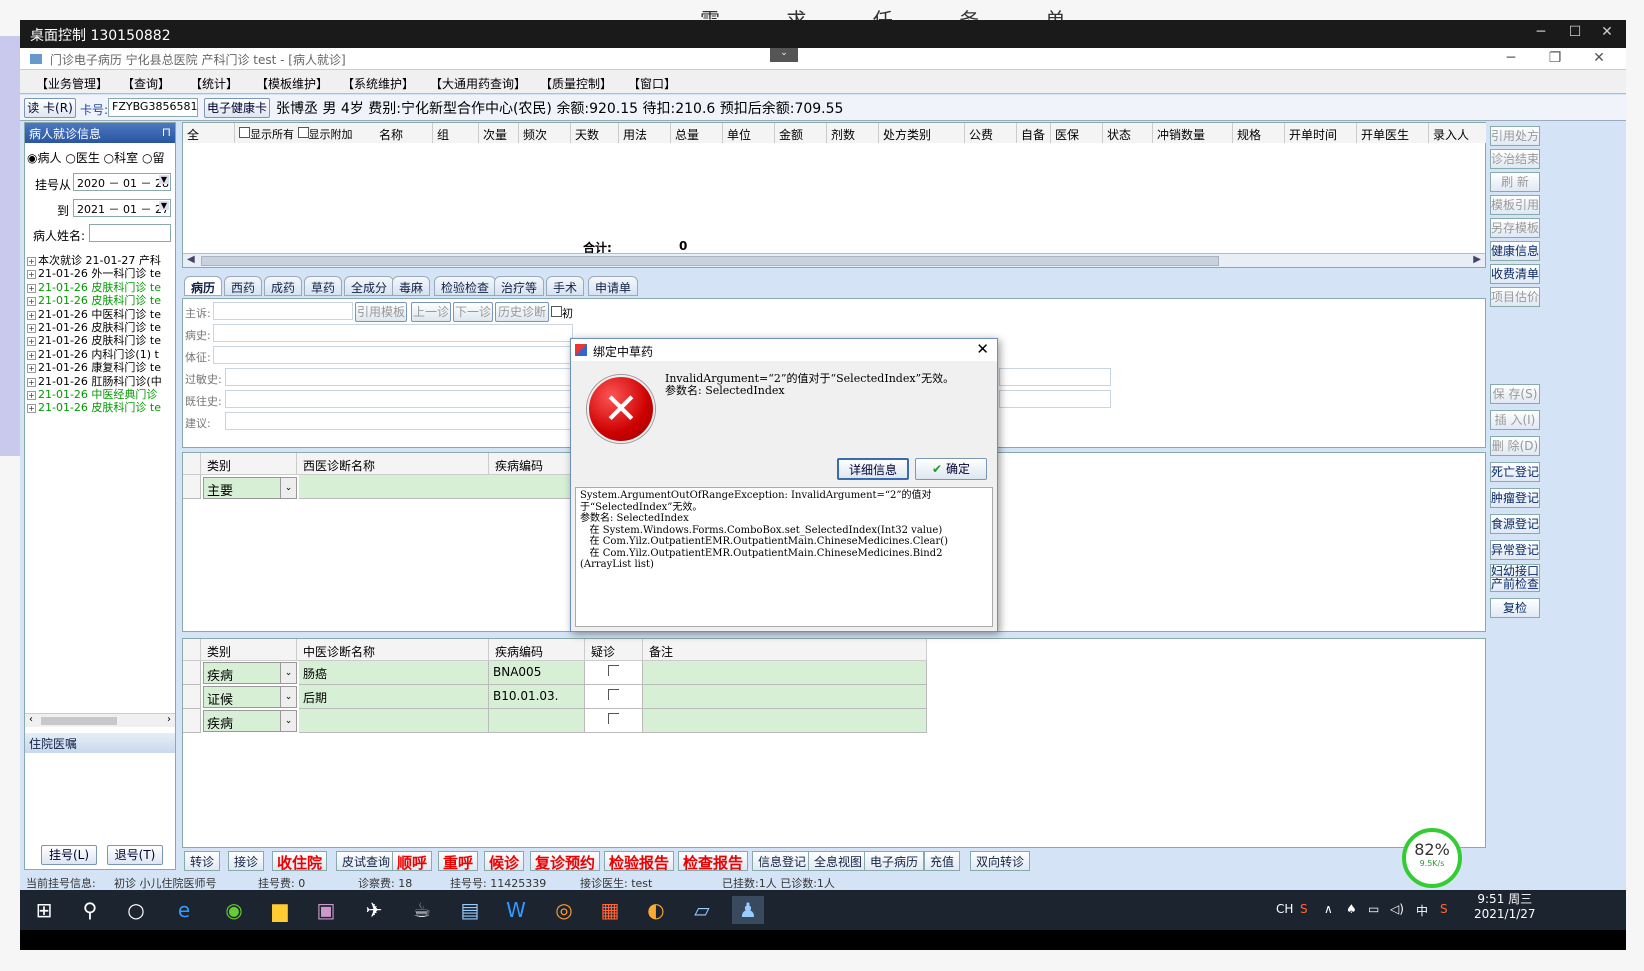 The width and height of the screenshot is (1644, 971). Describe the element at coordinates (237, 108) in the screenshot. I see `ehealth-card-button: 电子健康卡` at that location.